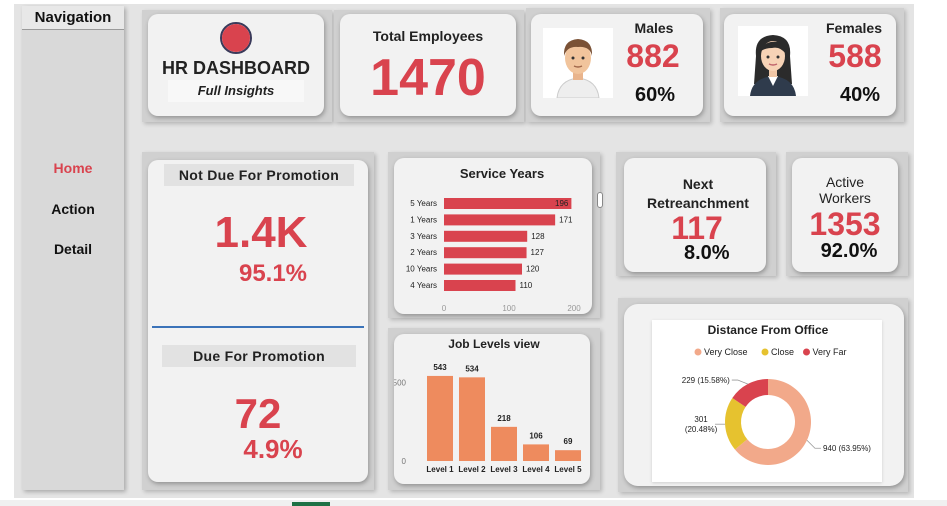  What do you see at coordinates (504, 469) in the screenshot?
I see `job-level-category-label: Level 3` at bounding box center [504, 469].